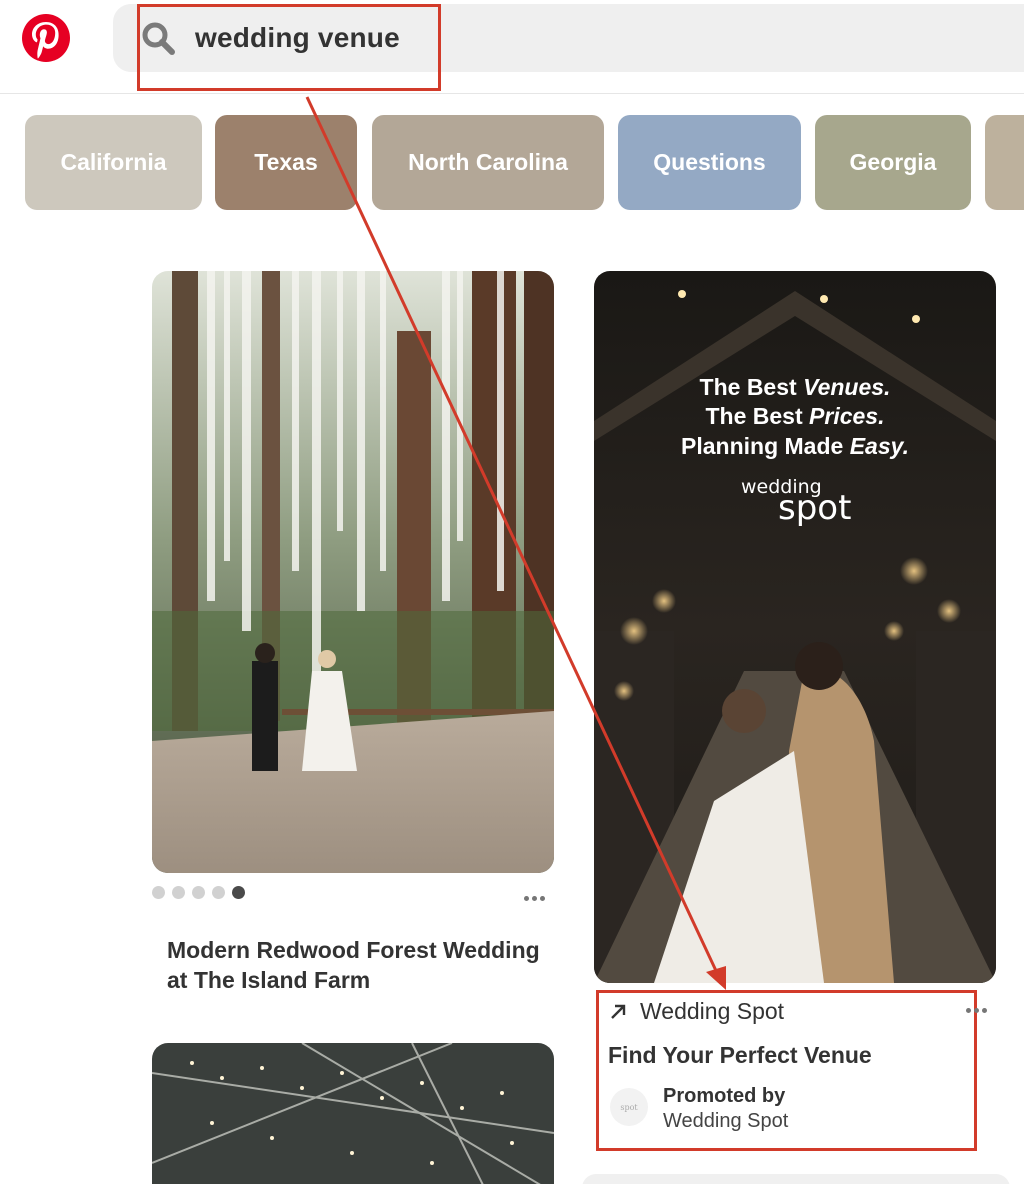 The width and height of the screenshot is (1024, 1184). I want to click on promoter-avatar: spot, so click(629, 1107).